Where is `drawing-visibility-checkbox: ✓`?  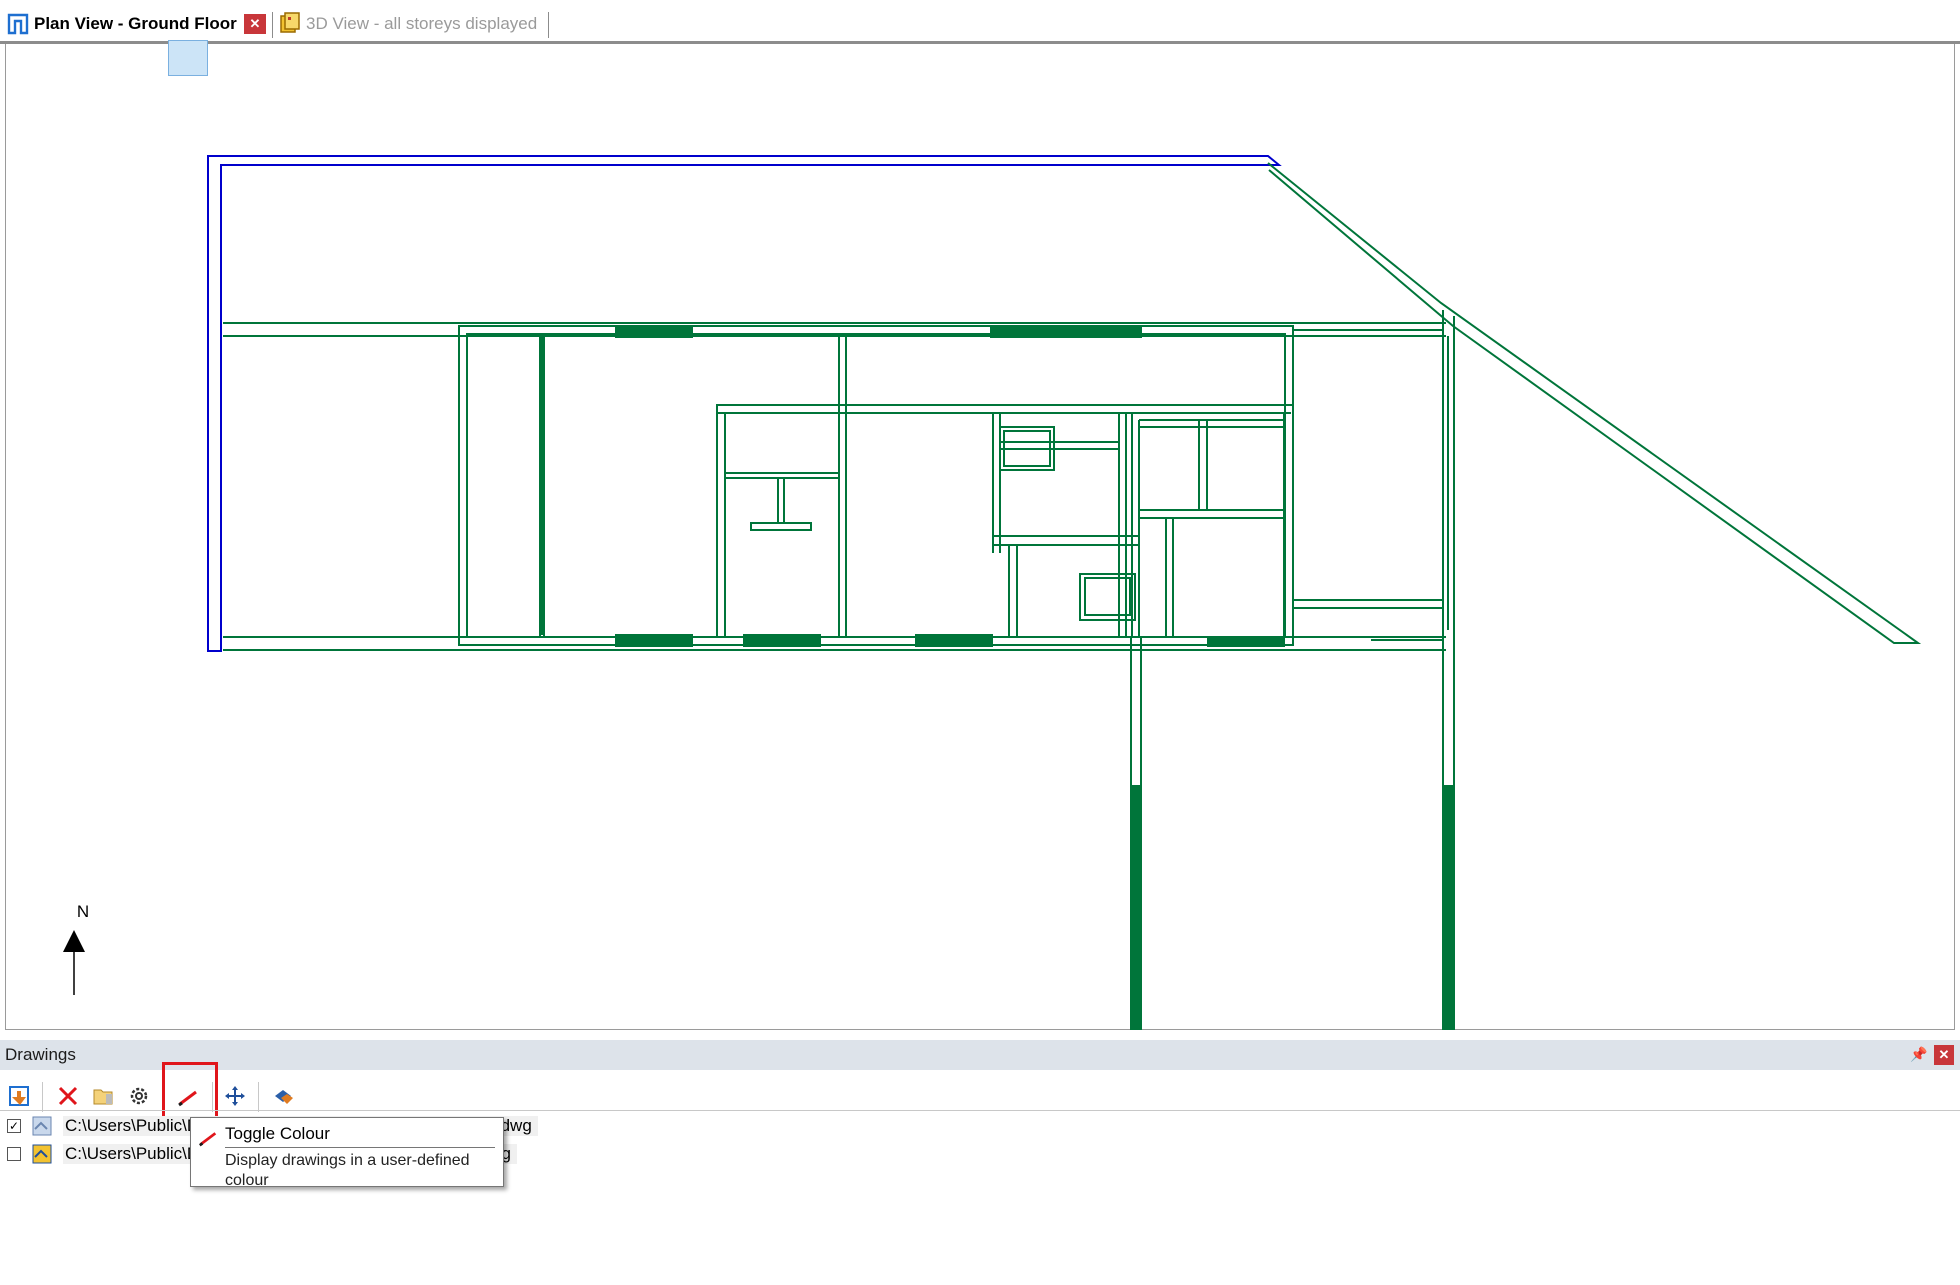
drawing-visibility-checkbox: ✓ is located at coordinates (14, 1126).